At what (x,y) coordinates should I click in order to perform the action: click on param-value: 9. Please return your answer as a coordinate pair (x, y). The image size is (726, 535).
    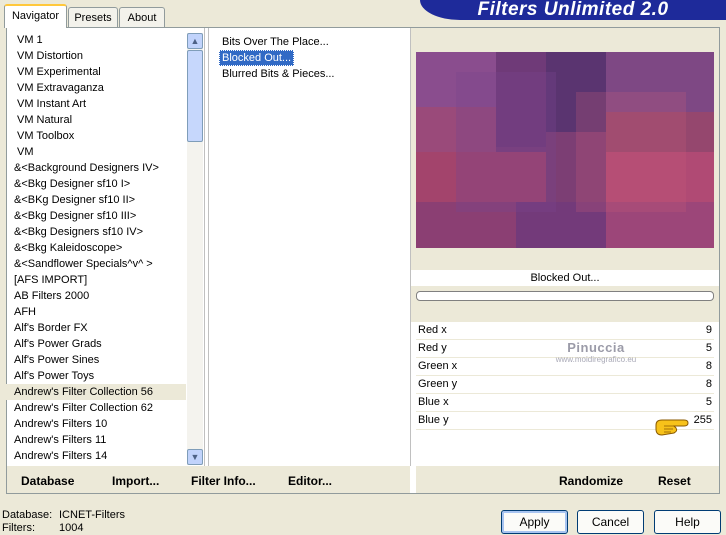
    Looking at the image, I should click on (709, 330).